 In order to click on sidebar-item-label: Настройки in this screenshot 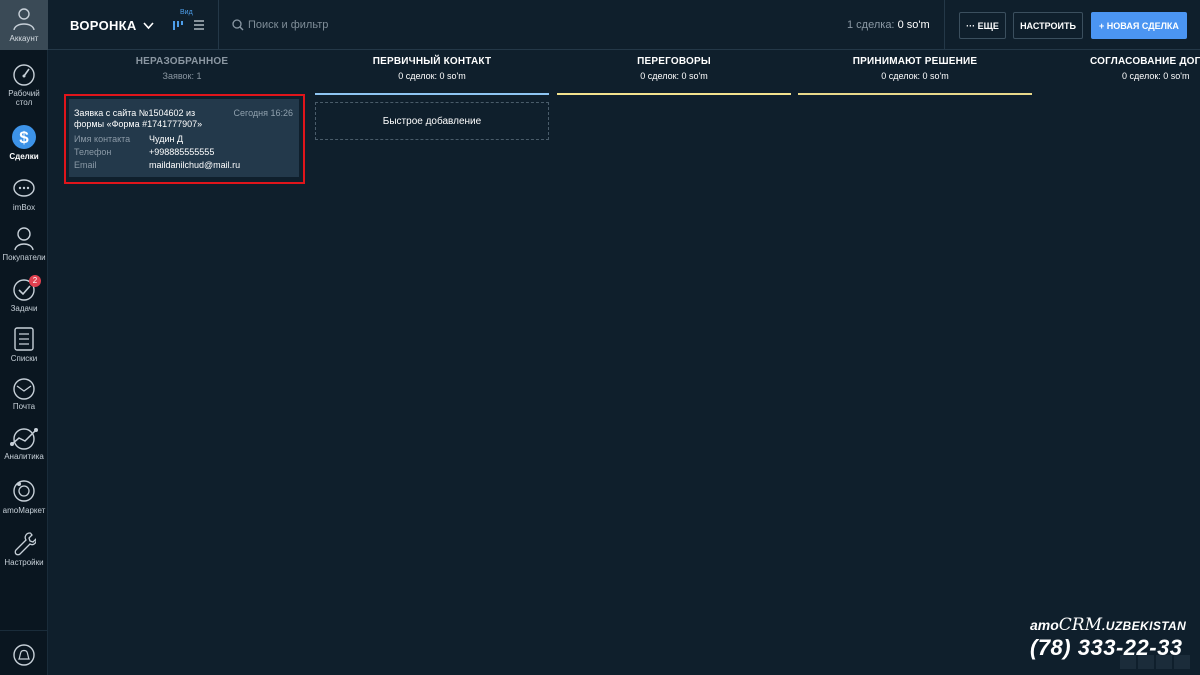, I will do `click(24, 562)`.